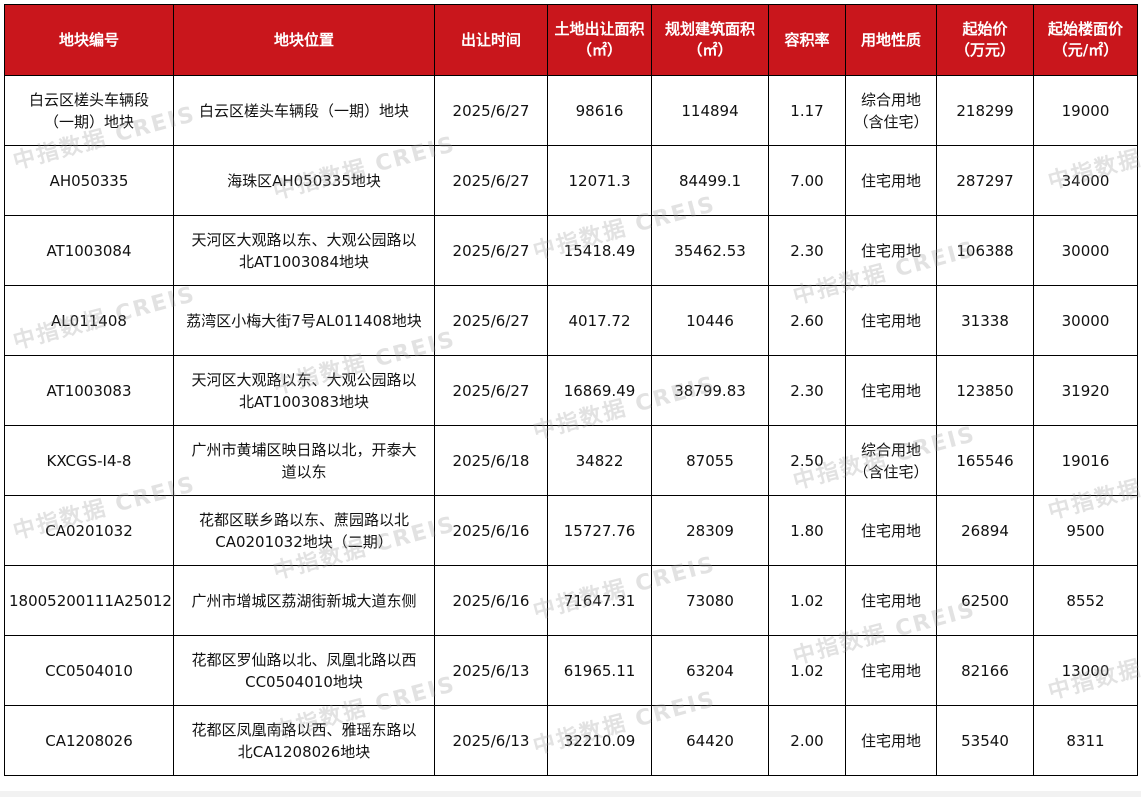 Image resolution: width=1141 pixels, height=797 pixels. What do you see at coordinates (89, 250) in the screenshot?
I see `cell-id: AT1003084` at bounding box center [89, 250].